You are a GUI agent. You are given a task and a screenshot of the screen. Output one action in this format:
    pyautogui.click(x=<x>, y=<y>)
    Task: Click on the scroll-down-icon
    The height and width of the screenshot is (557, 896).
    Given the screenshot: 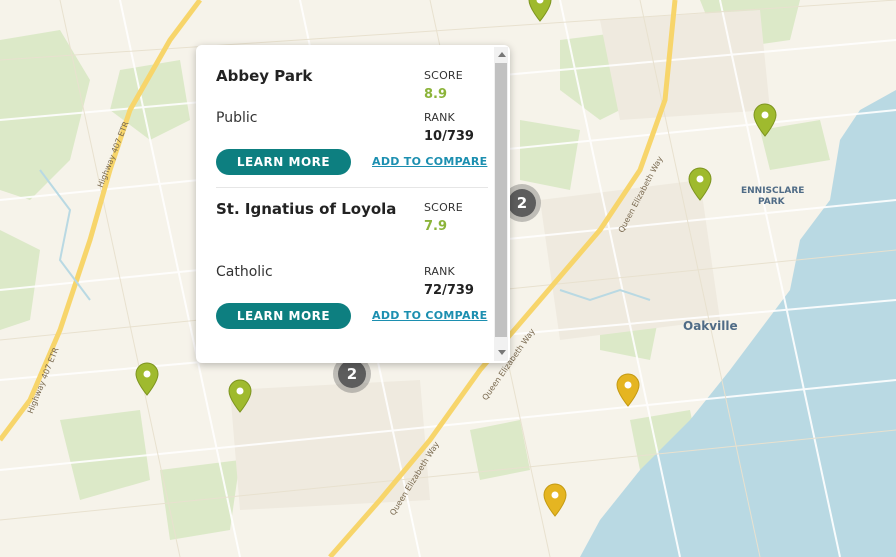 What is the action you would take?
    pyautogui.click(x=502, y=352)
    